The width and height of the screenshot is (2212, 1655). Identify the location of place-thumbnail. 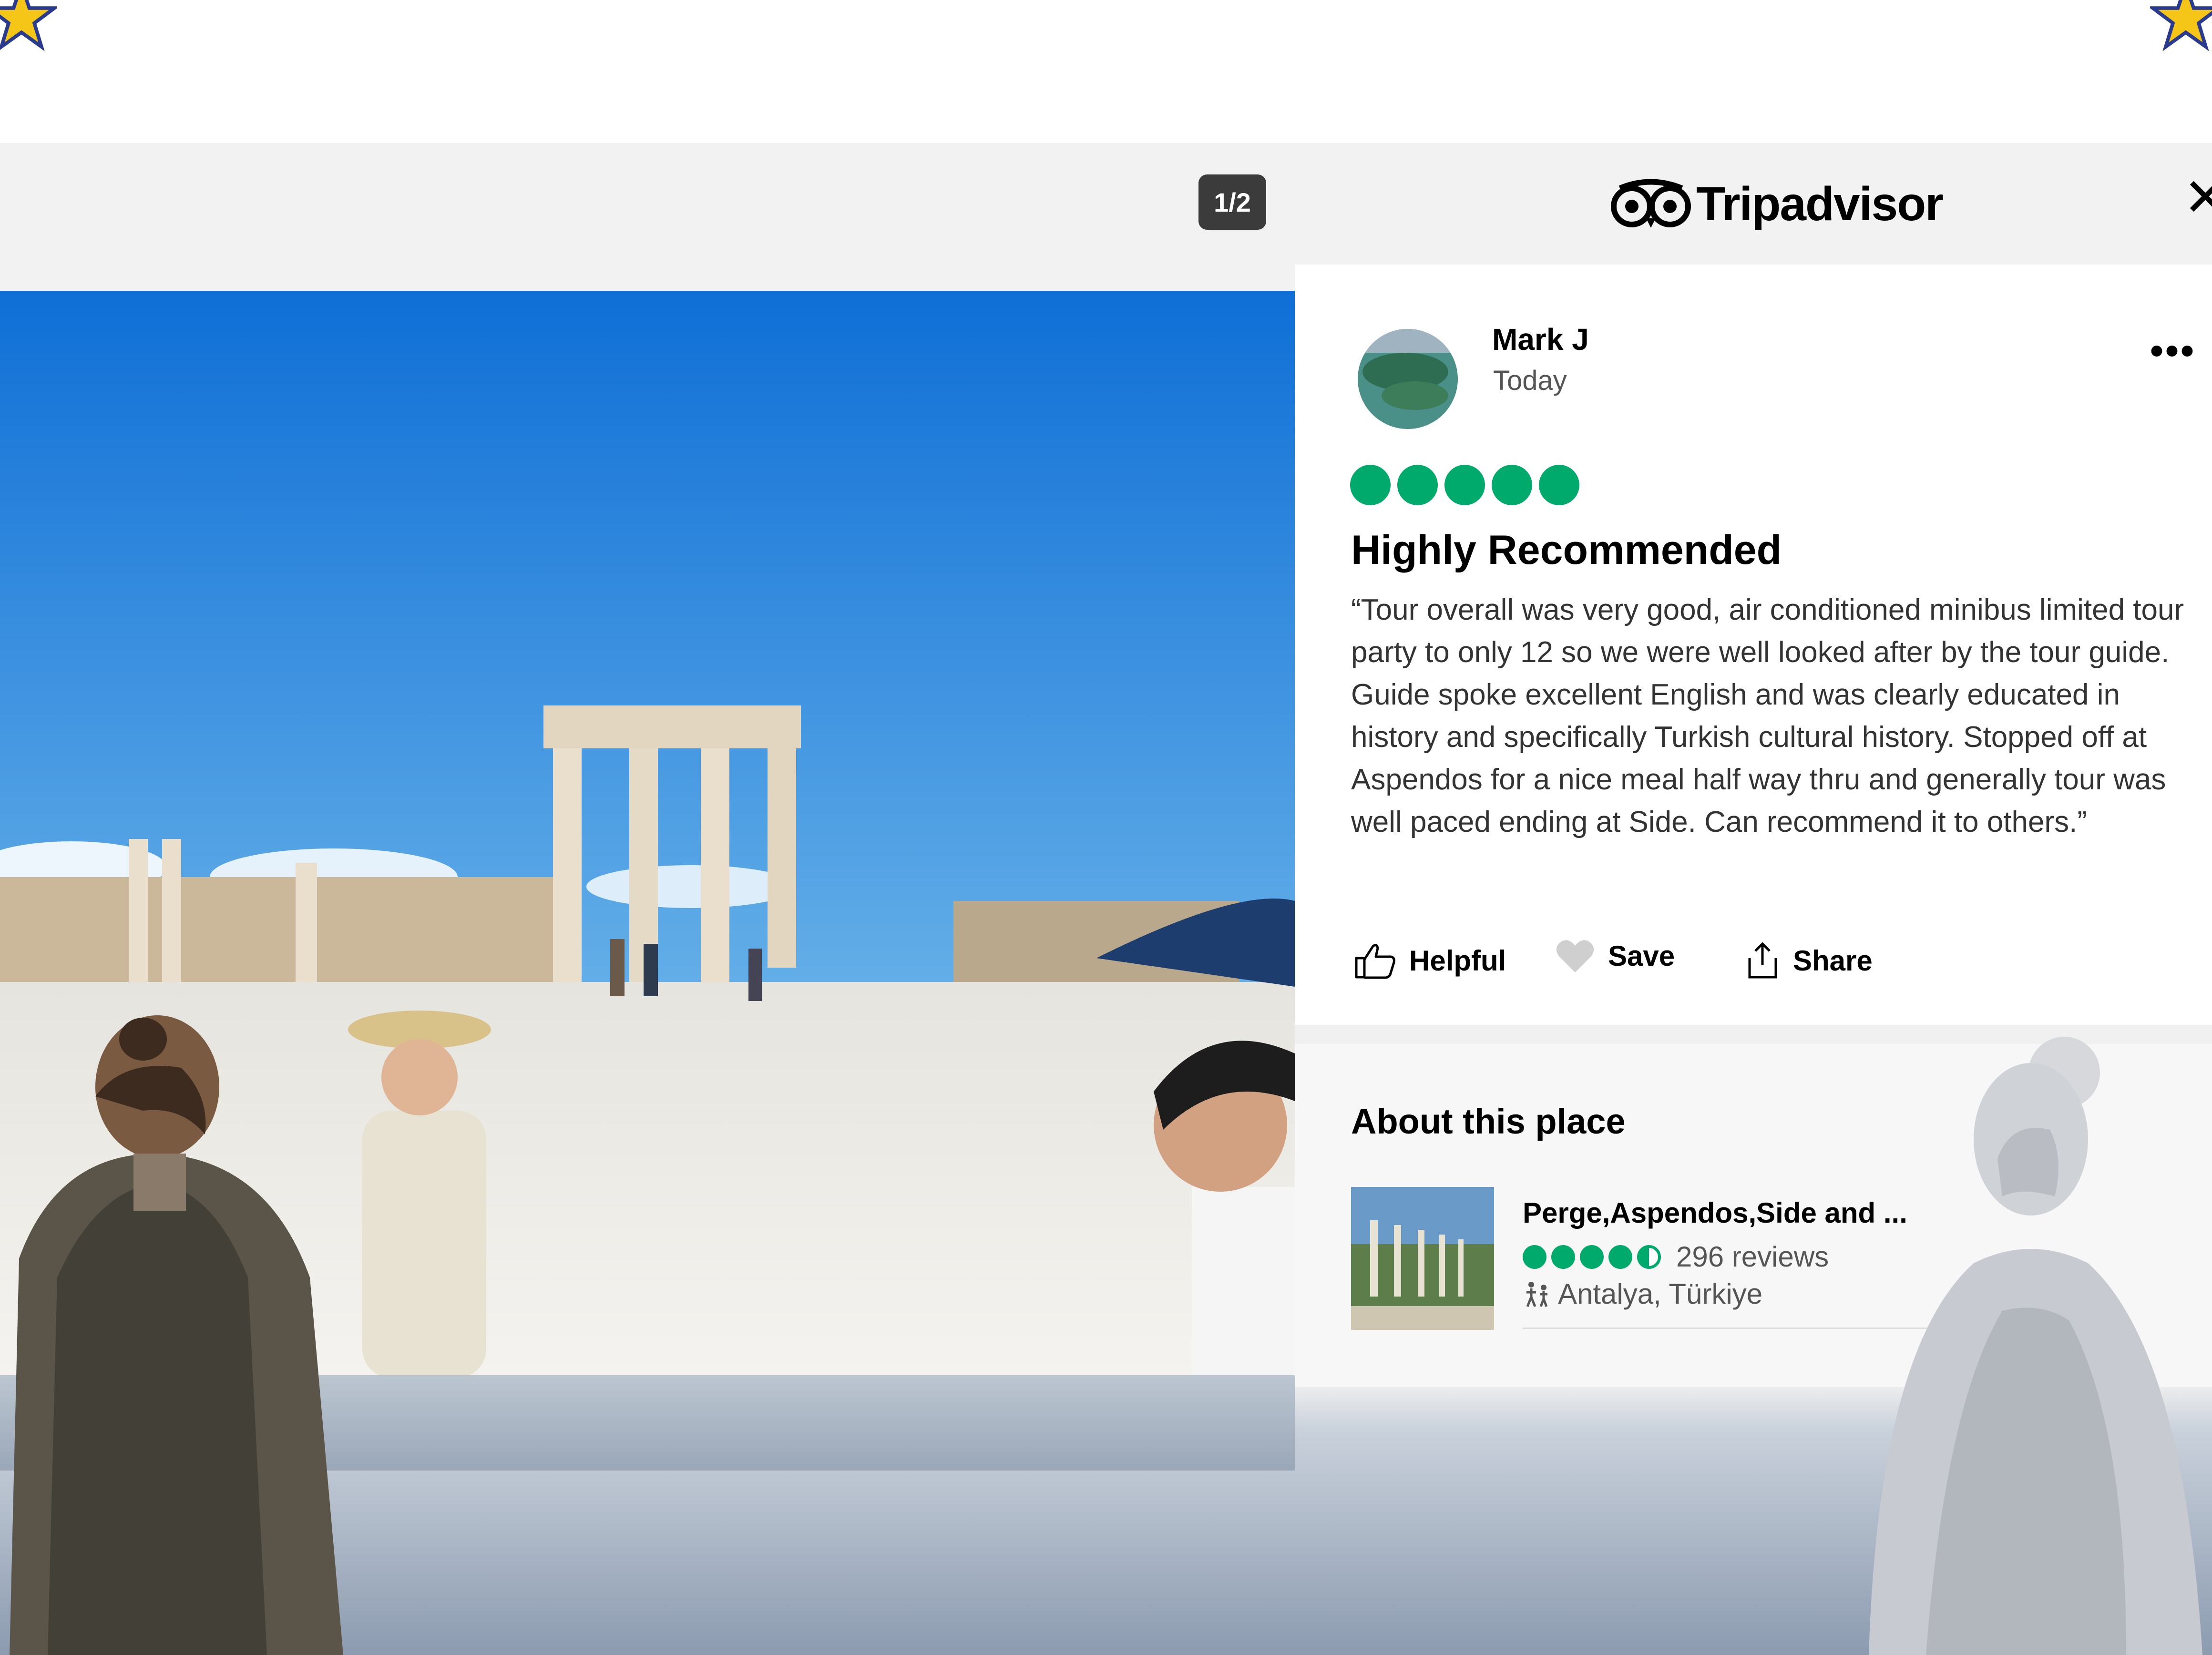
(1422, 1258).